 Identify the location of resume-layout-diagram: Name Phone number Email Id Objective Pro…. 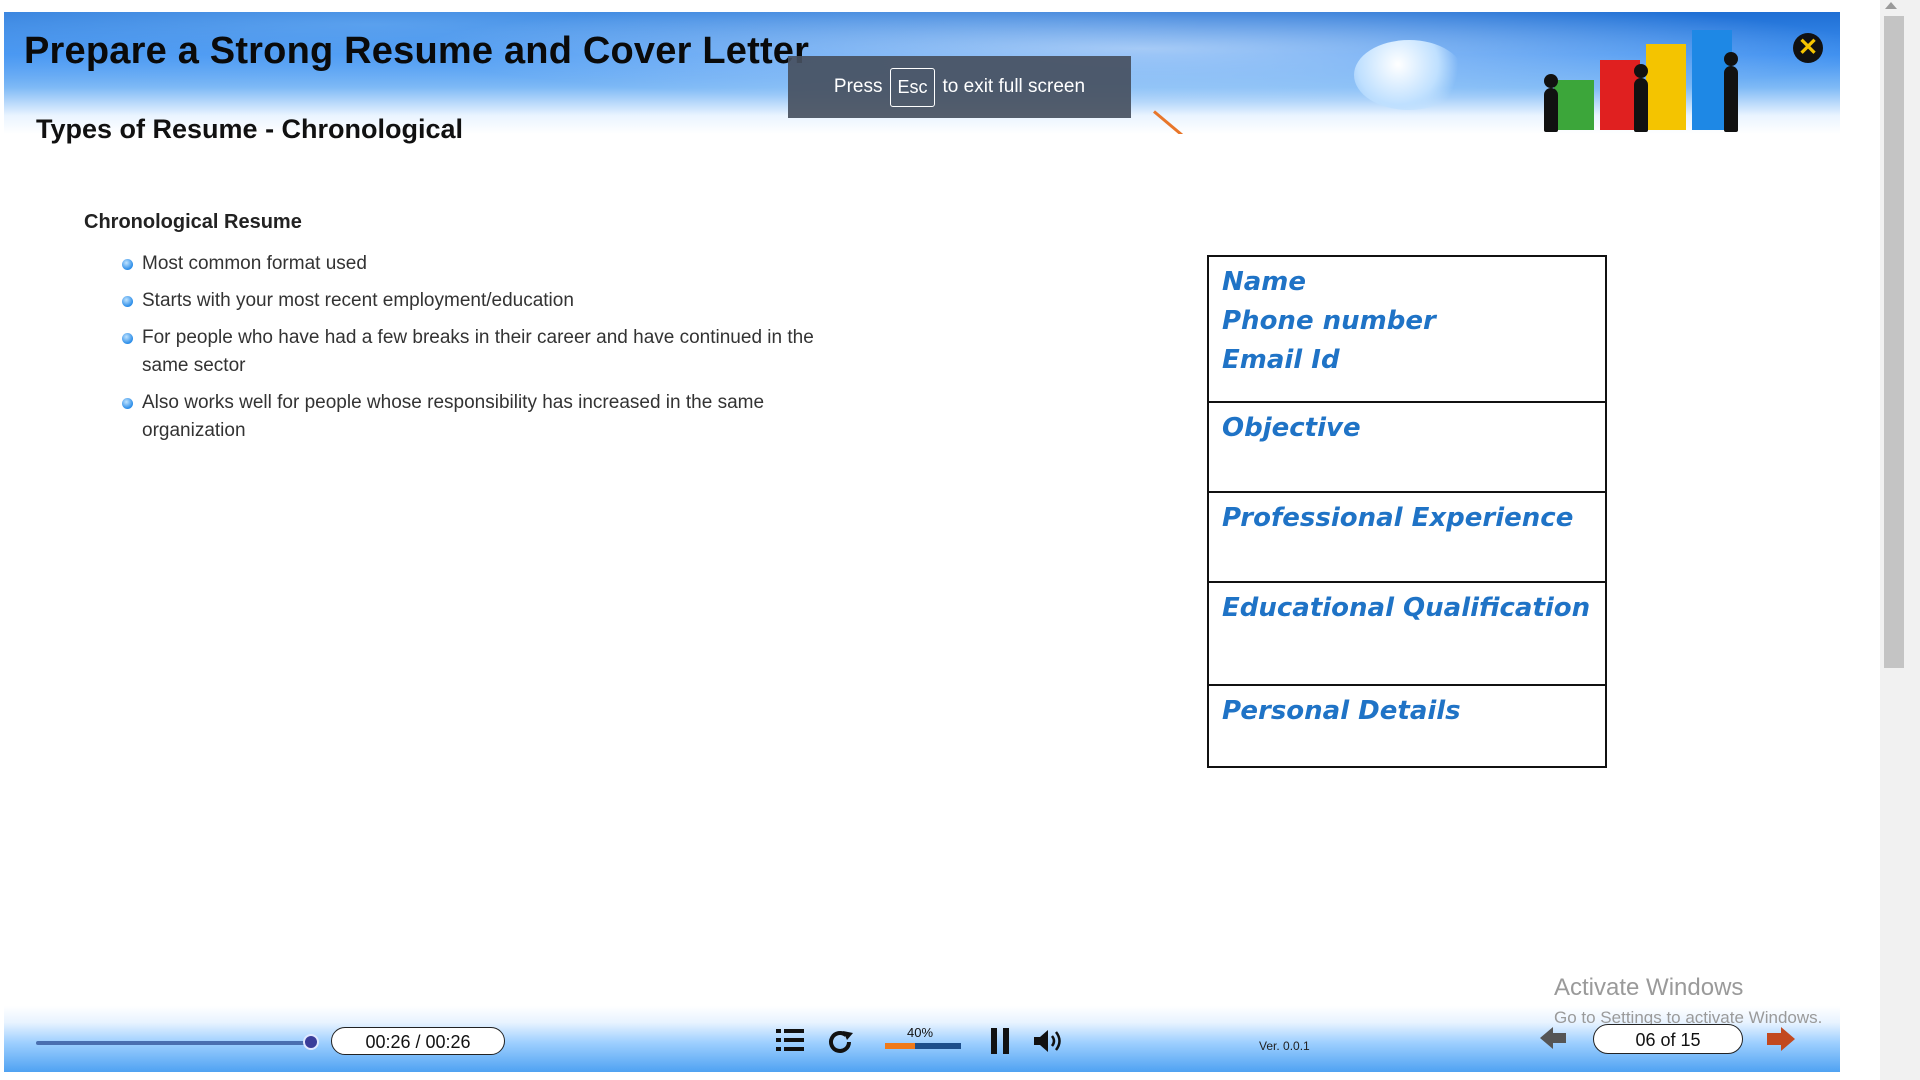
(1407, 511).